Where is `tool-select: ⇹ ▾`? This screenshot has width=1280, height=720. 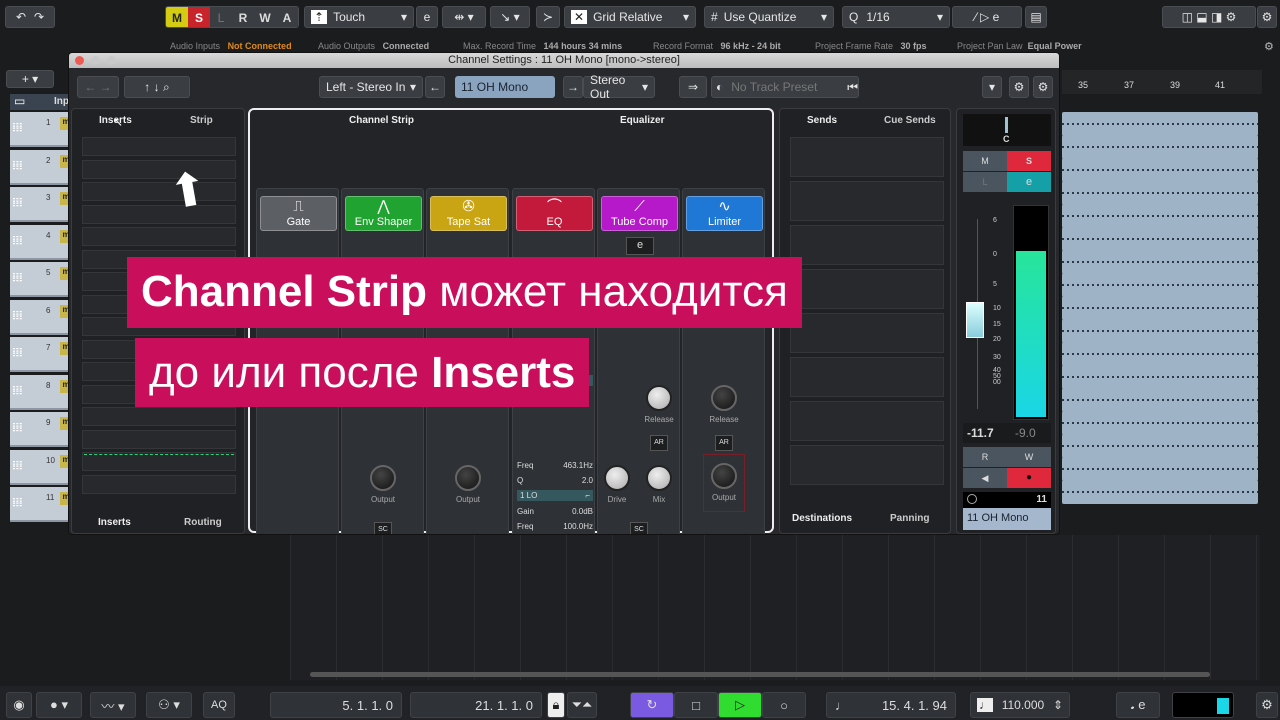
tool-select: ⇹ ▾ is located at coordinates (464, 17).